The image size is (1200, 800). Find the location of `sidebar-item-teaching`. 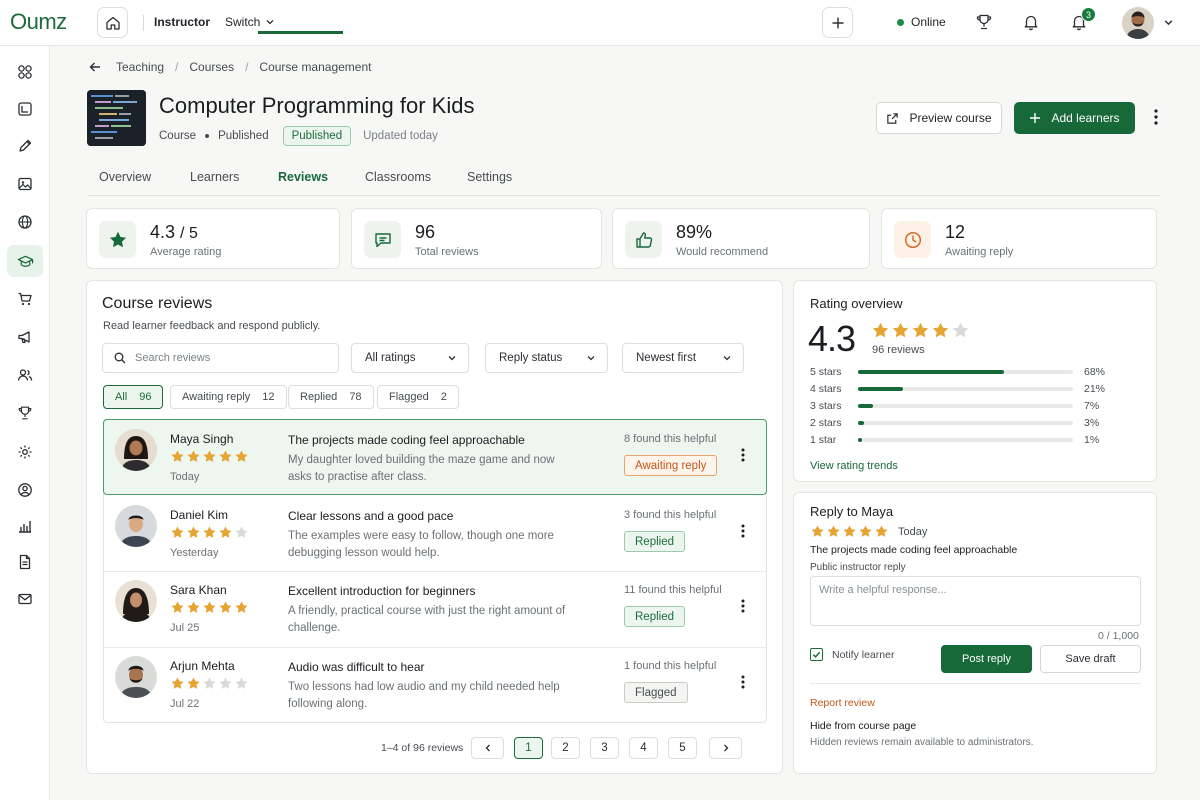

sidebar-item-teaching is located at coordinates (25, 261).